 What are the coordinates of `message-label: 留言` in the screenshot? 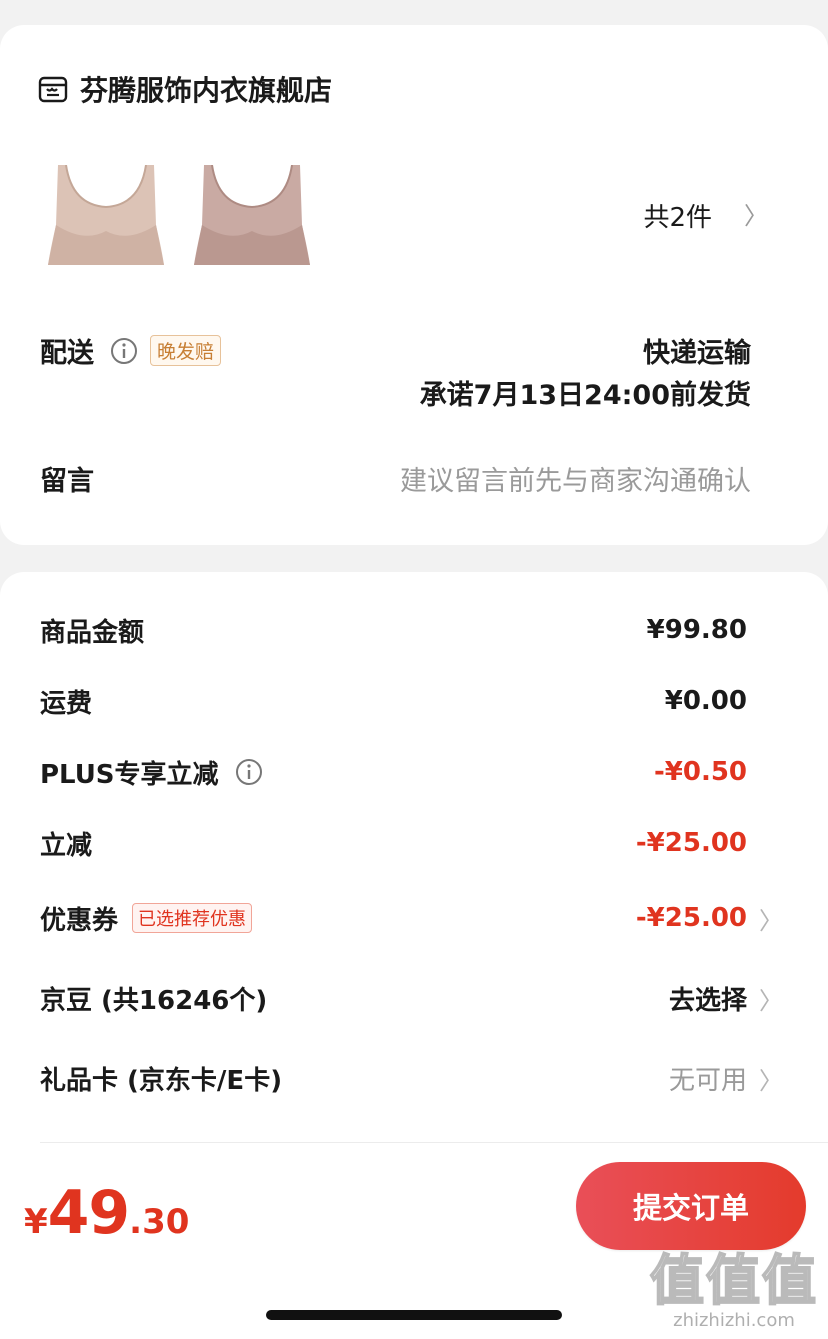 It's located at (67, 481).